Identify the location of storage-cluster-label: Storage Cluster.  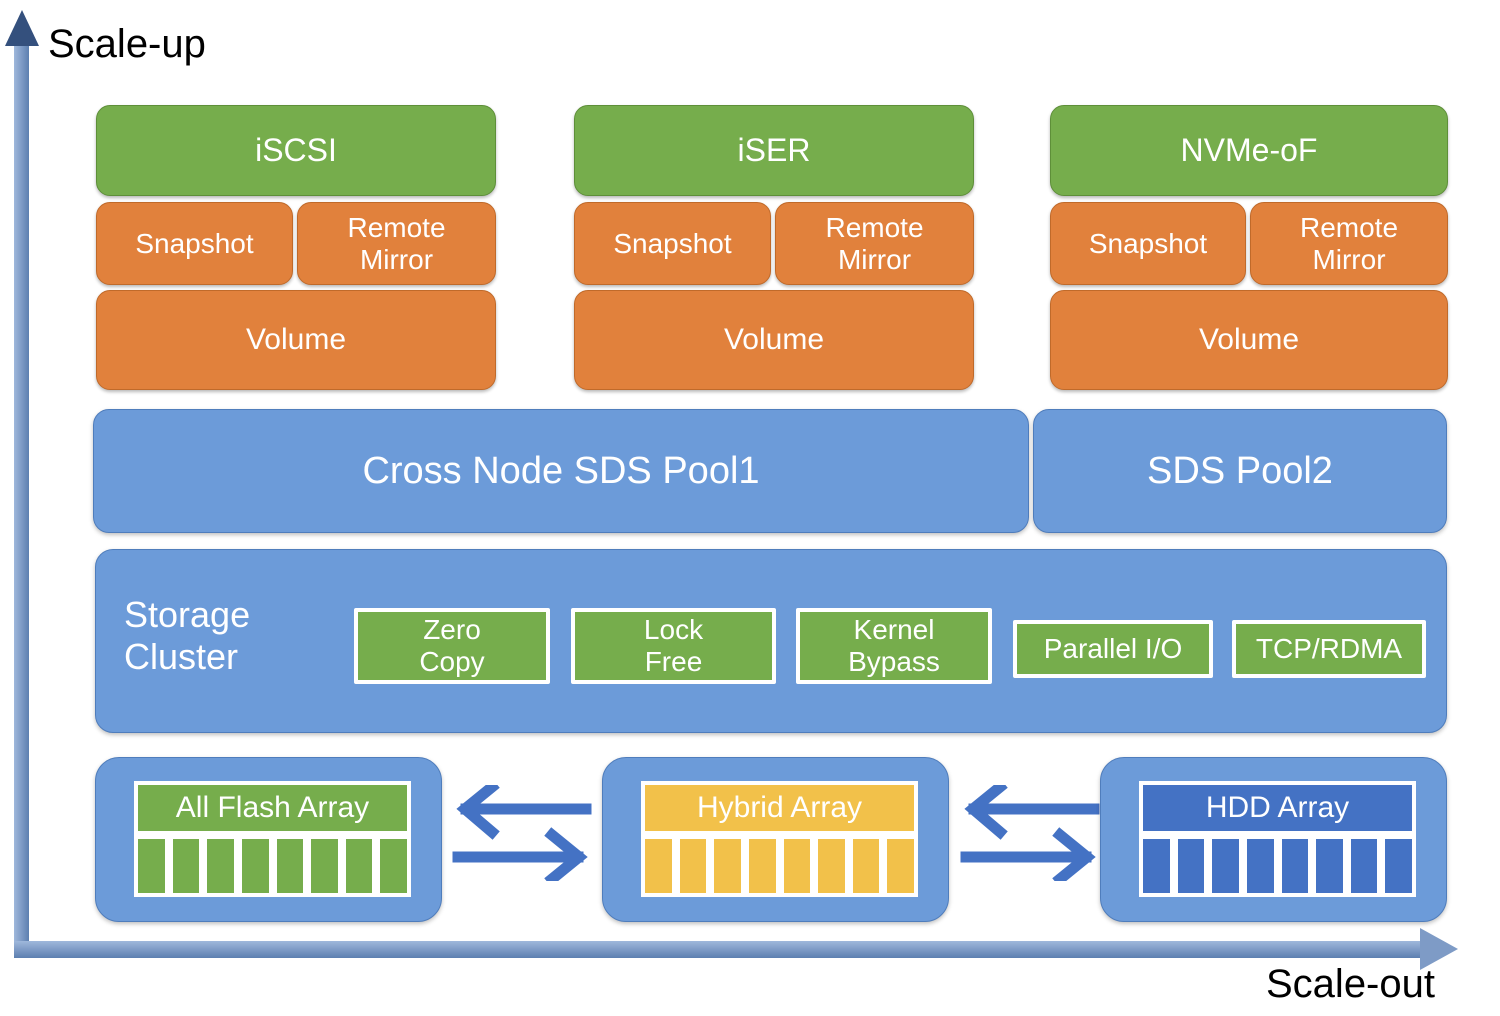
(187, 636).